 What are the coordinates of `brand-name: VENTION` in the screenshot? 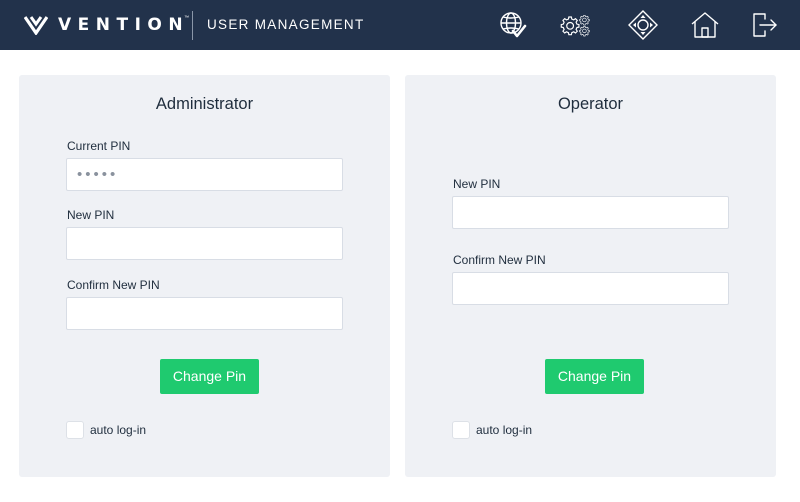 It's located at (124, 25).